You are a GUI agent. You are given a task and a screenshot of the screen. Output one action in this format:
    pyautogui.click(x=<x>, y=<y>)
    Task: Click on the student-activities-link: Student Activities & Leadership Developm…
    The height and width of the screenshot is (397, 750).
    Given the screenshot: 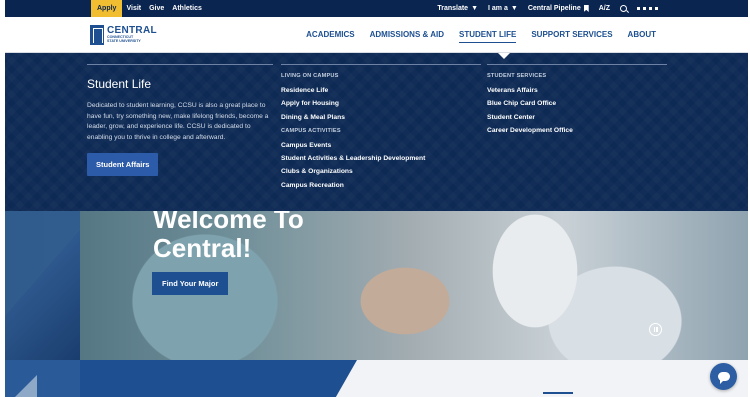 What is the action you would take?
    pyautogui.click(x=353, y=158)
    